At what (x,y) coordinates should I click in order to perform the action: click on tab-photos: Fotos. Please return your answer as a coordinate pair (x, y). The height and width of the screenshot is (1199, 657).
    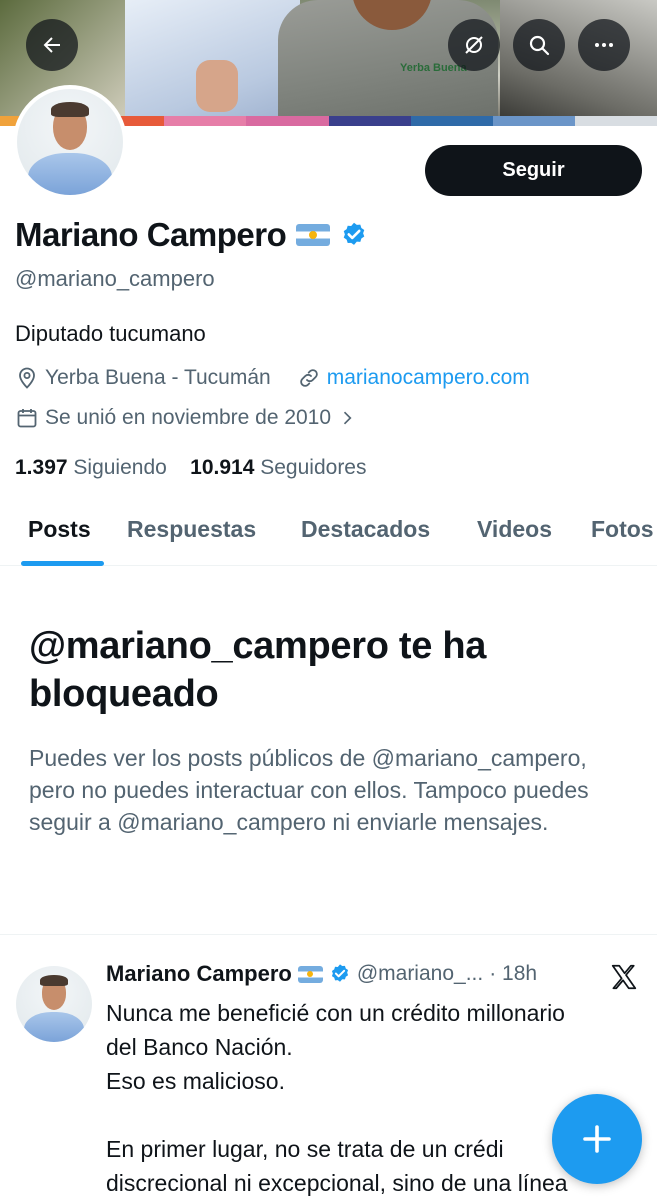
    Looking at the image, I should click on (622, 529).